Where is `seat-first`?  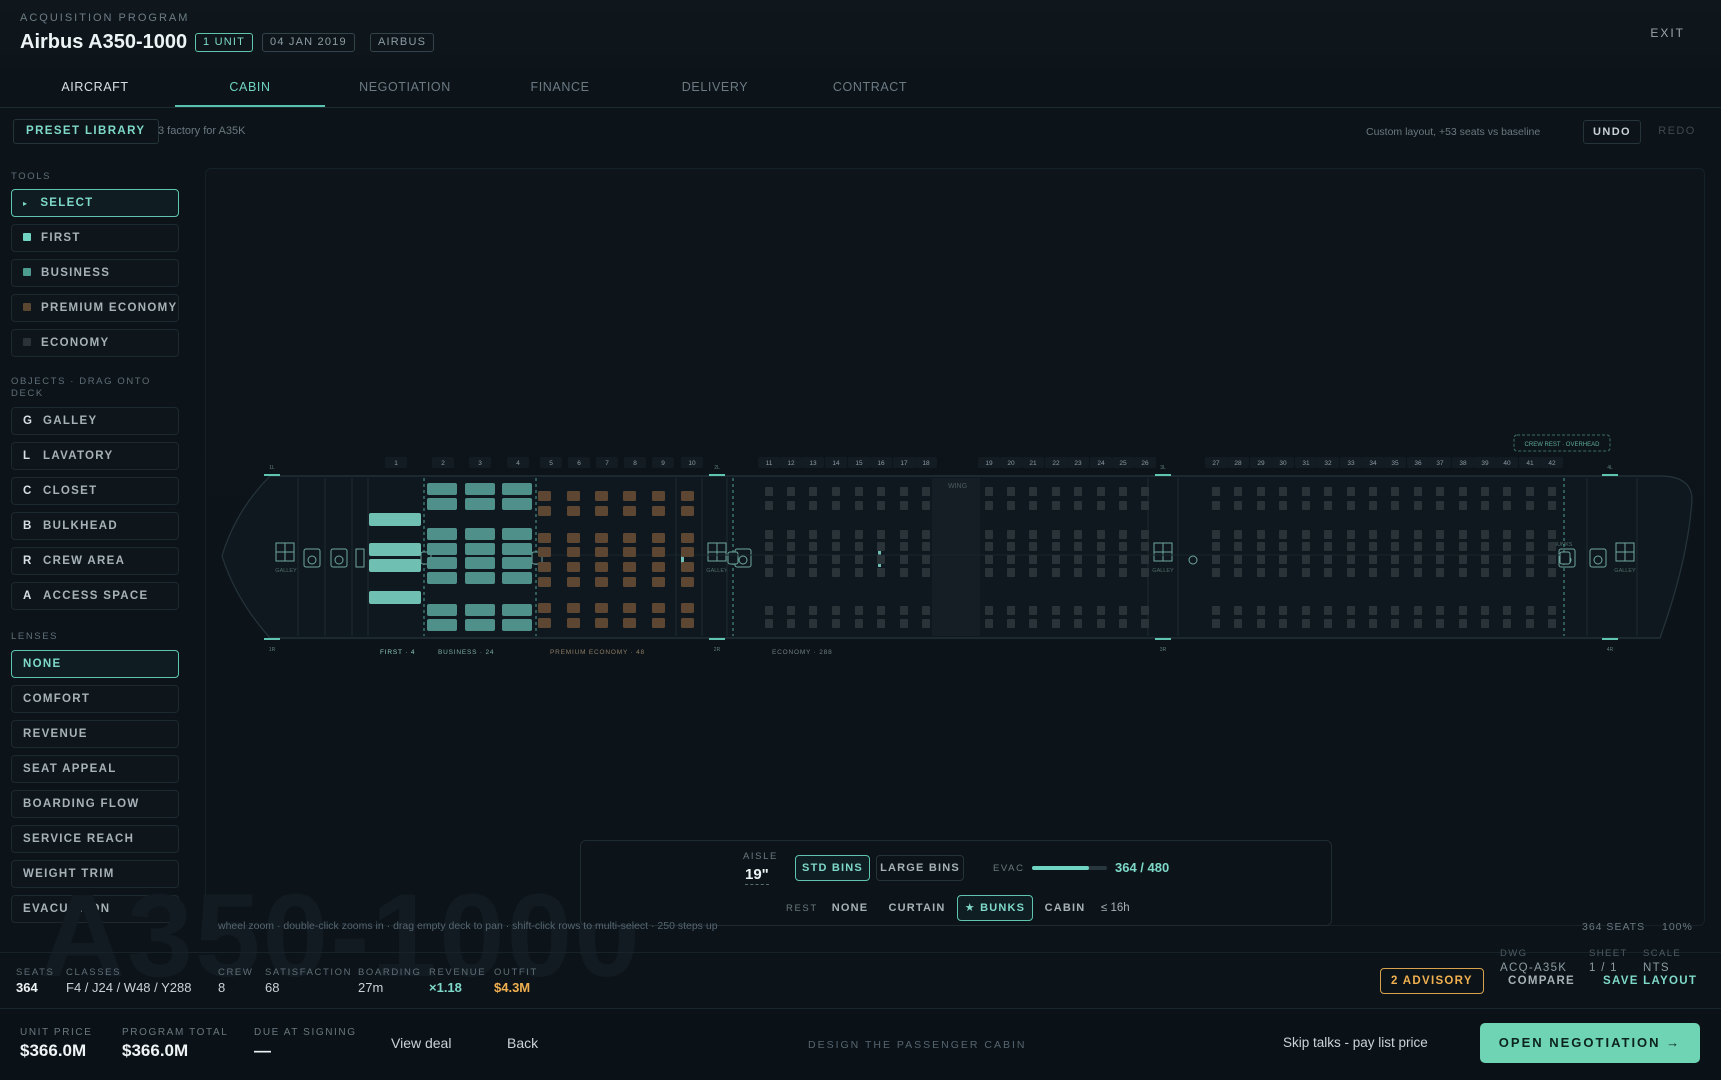
seat-first is located at coordinates (395, 565).